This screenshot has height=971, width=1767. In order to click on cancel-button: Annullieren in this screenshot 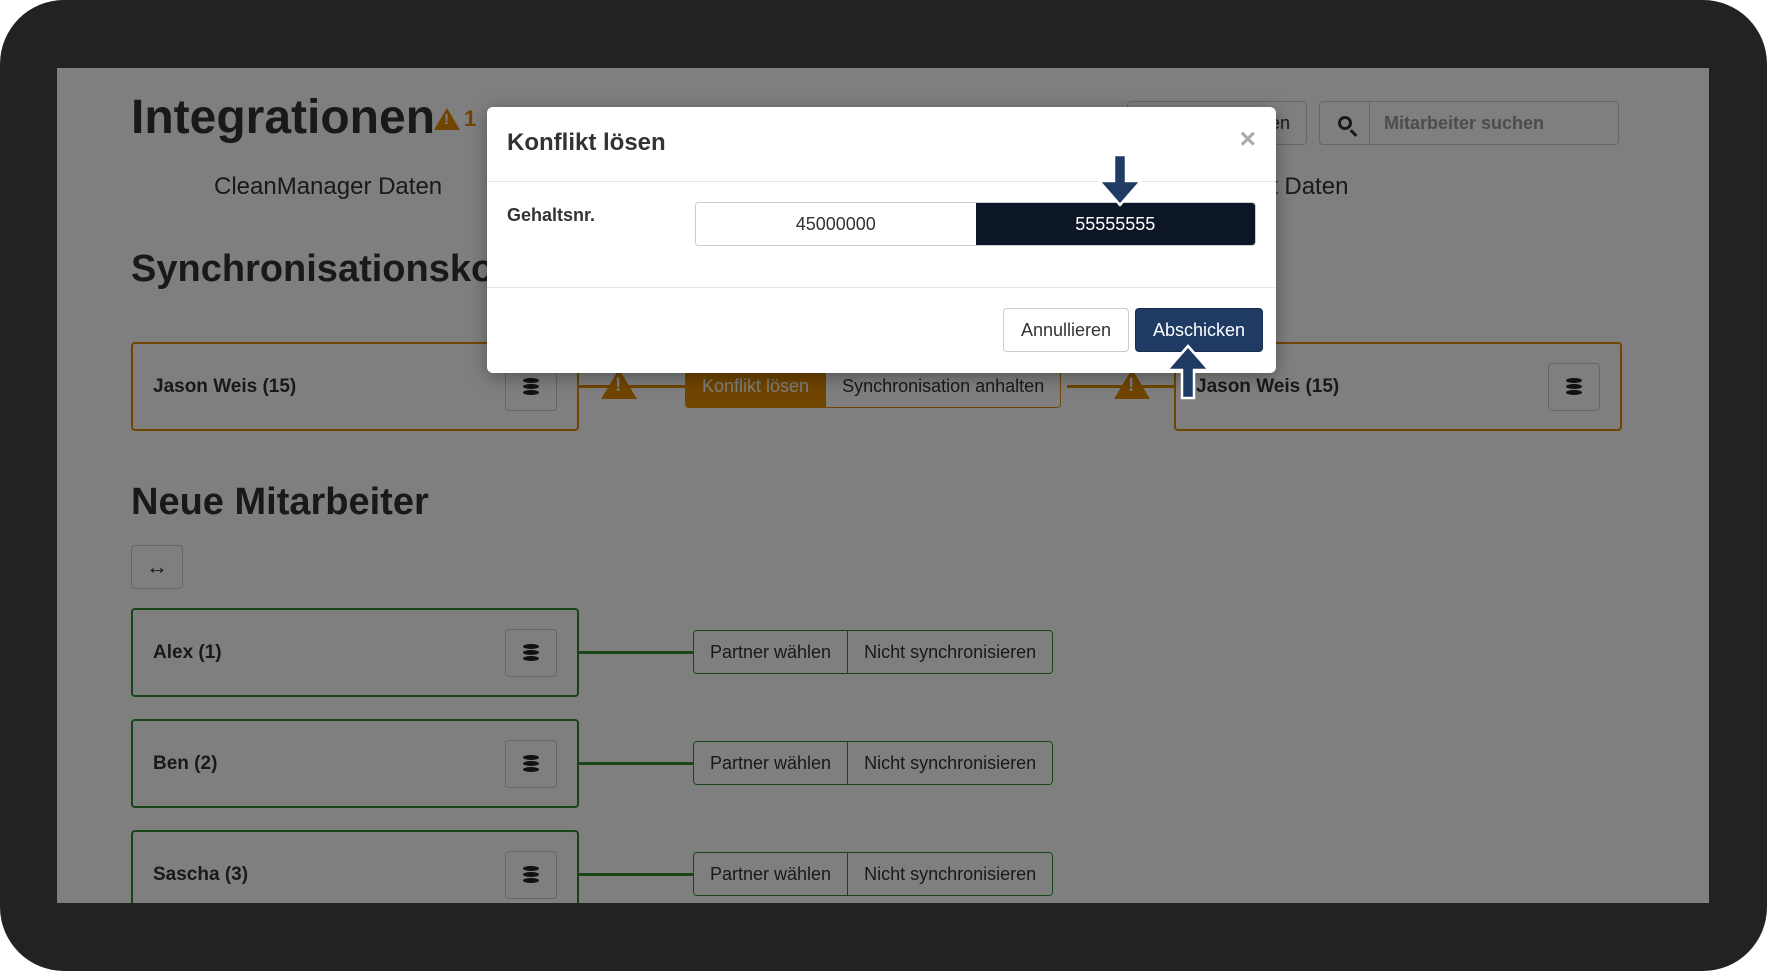, I will do `click(1066, 330)`.